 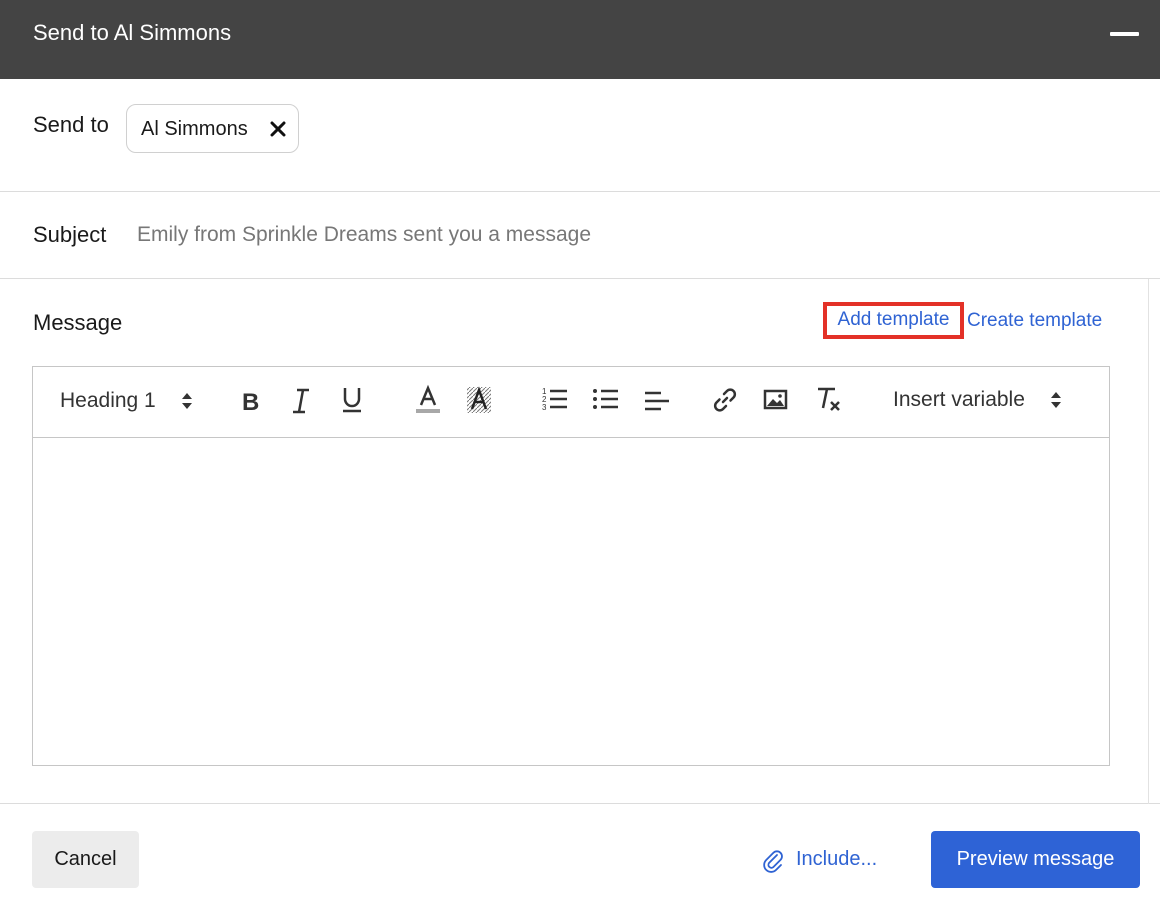 What do you see at coordinates (571, 402) in the screenshot?
I see `editor-toolbar: Heading 1 B 1 2 3 Insert variable` at bounding box center [571, 402].